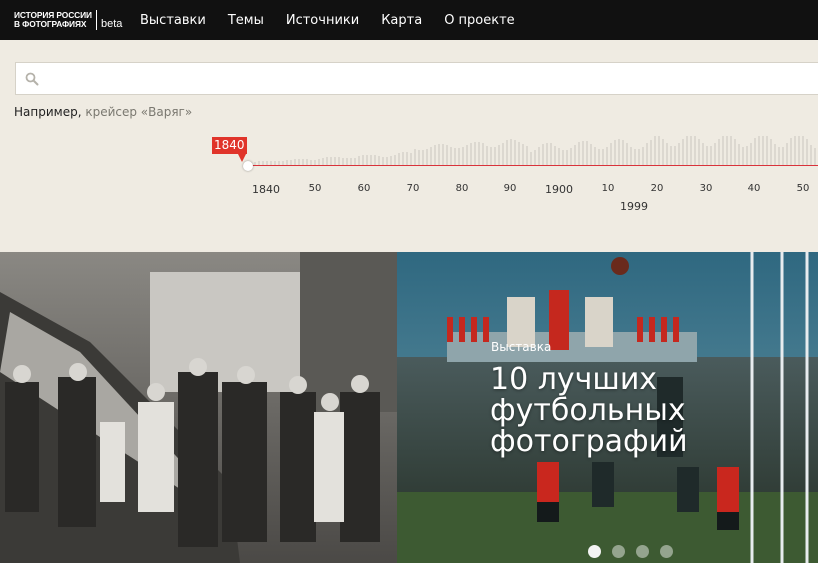 The width and height of the screenshot is (818, 563). Describe the element at coordinates (462, 188) in the screenshot. I see `timeline-tick: 80` at that location.